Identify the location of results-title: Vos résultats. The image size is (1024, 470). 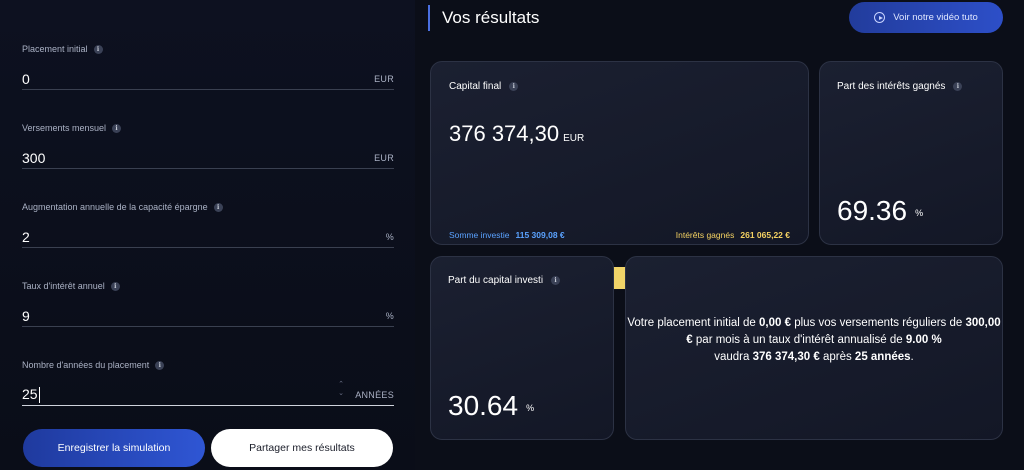
(491, 17).